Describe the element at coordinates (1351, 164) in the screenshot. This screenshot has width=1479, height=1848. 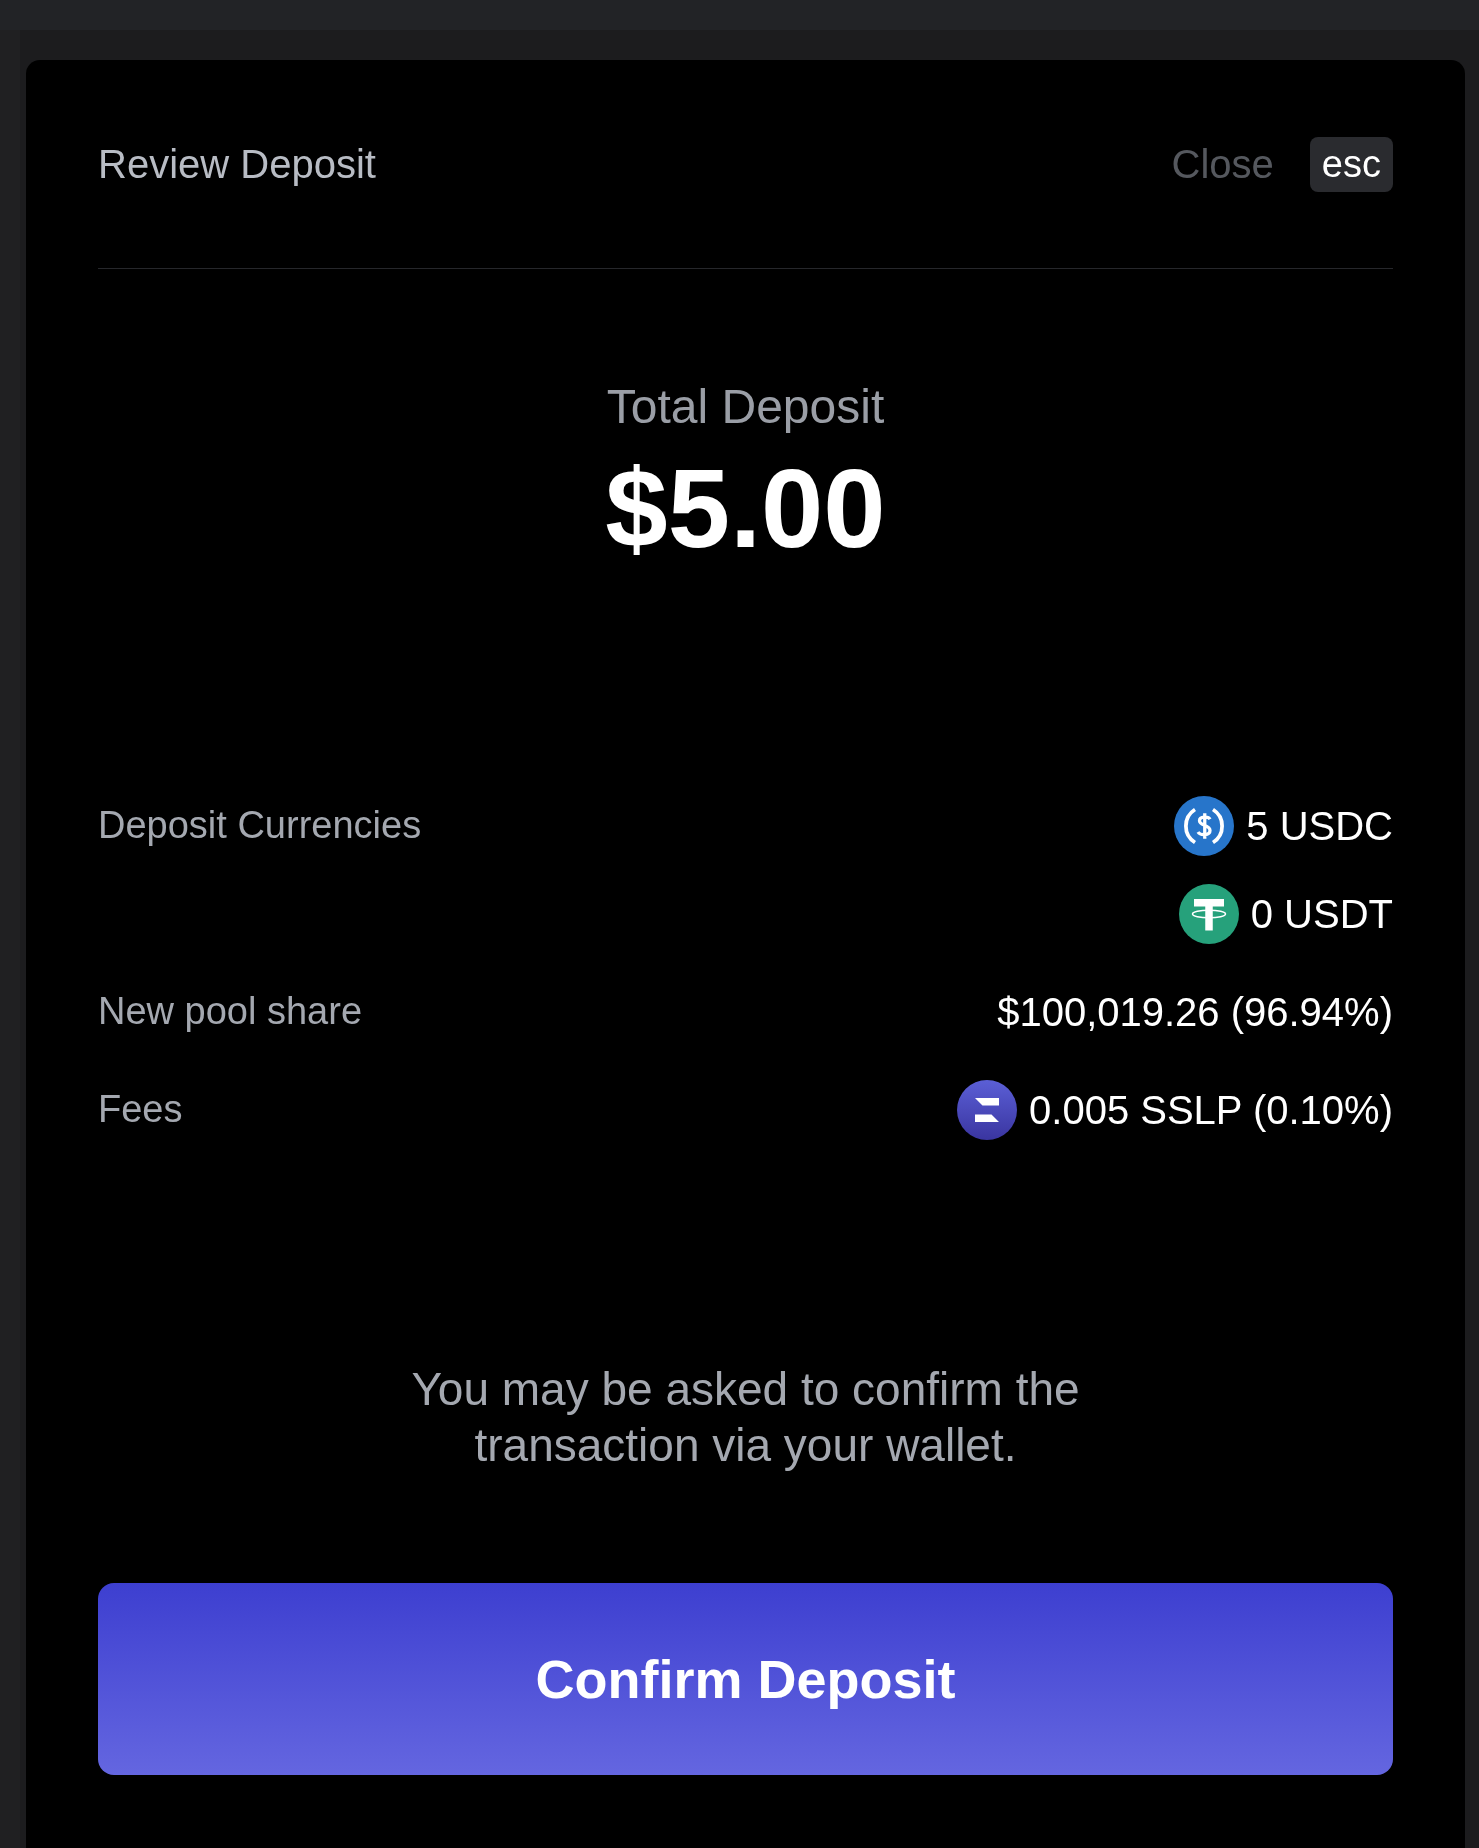
I see `esc-key-hint: esc` at that location.